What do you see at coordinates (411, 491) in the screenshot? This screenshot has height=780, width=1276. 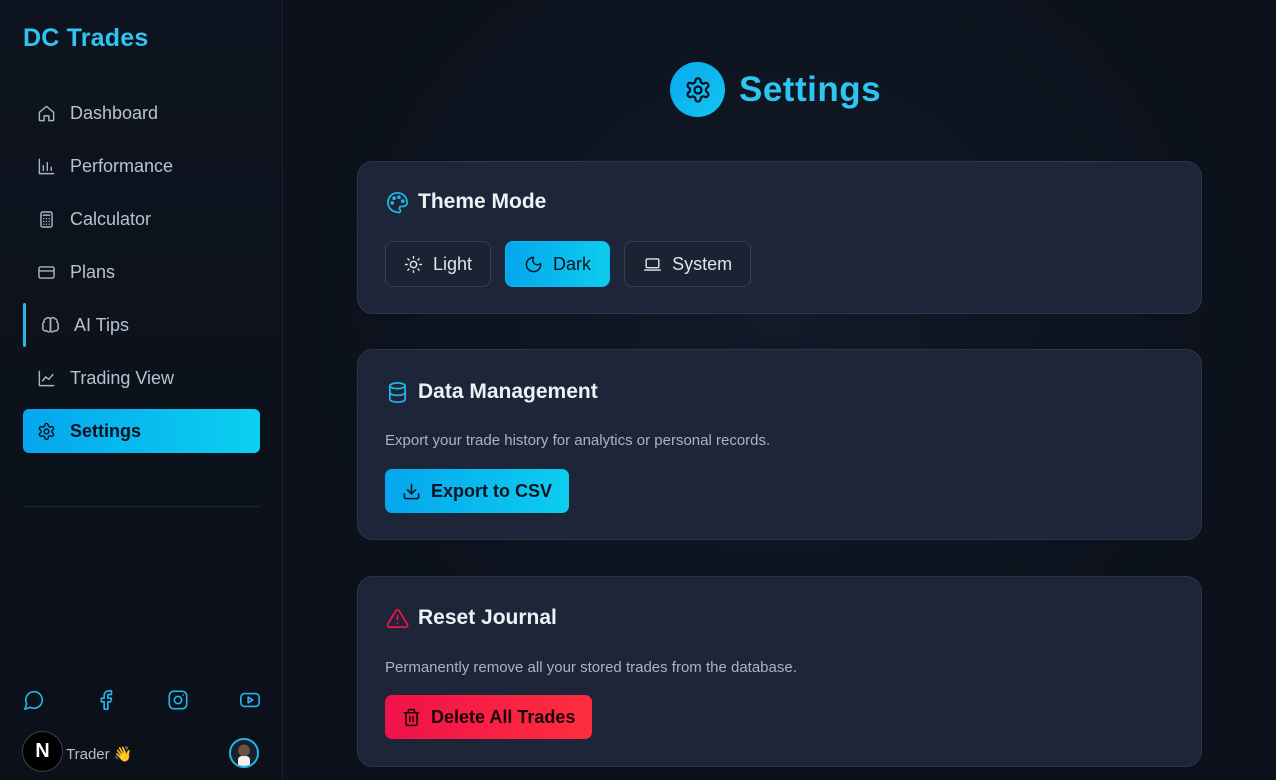 I see `download-icon` at bounding box center [411, 491].